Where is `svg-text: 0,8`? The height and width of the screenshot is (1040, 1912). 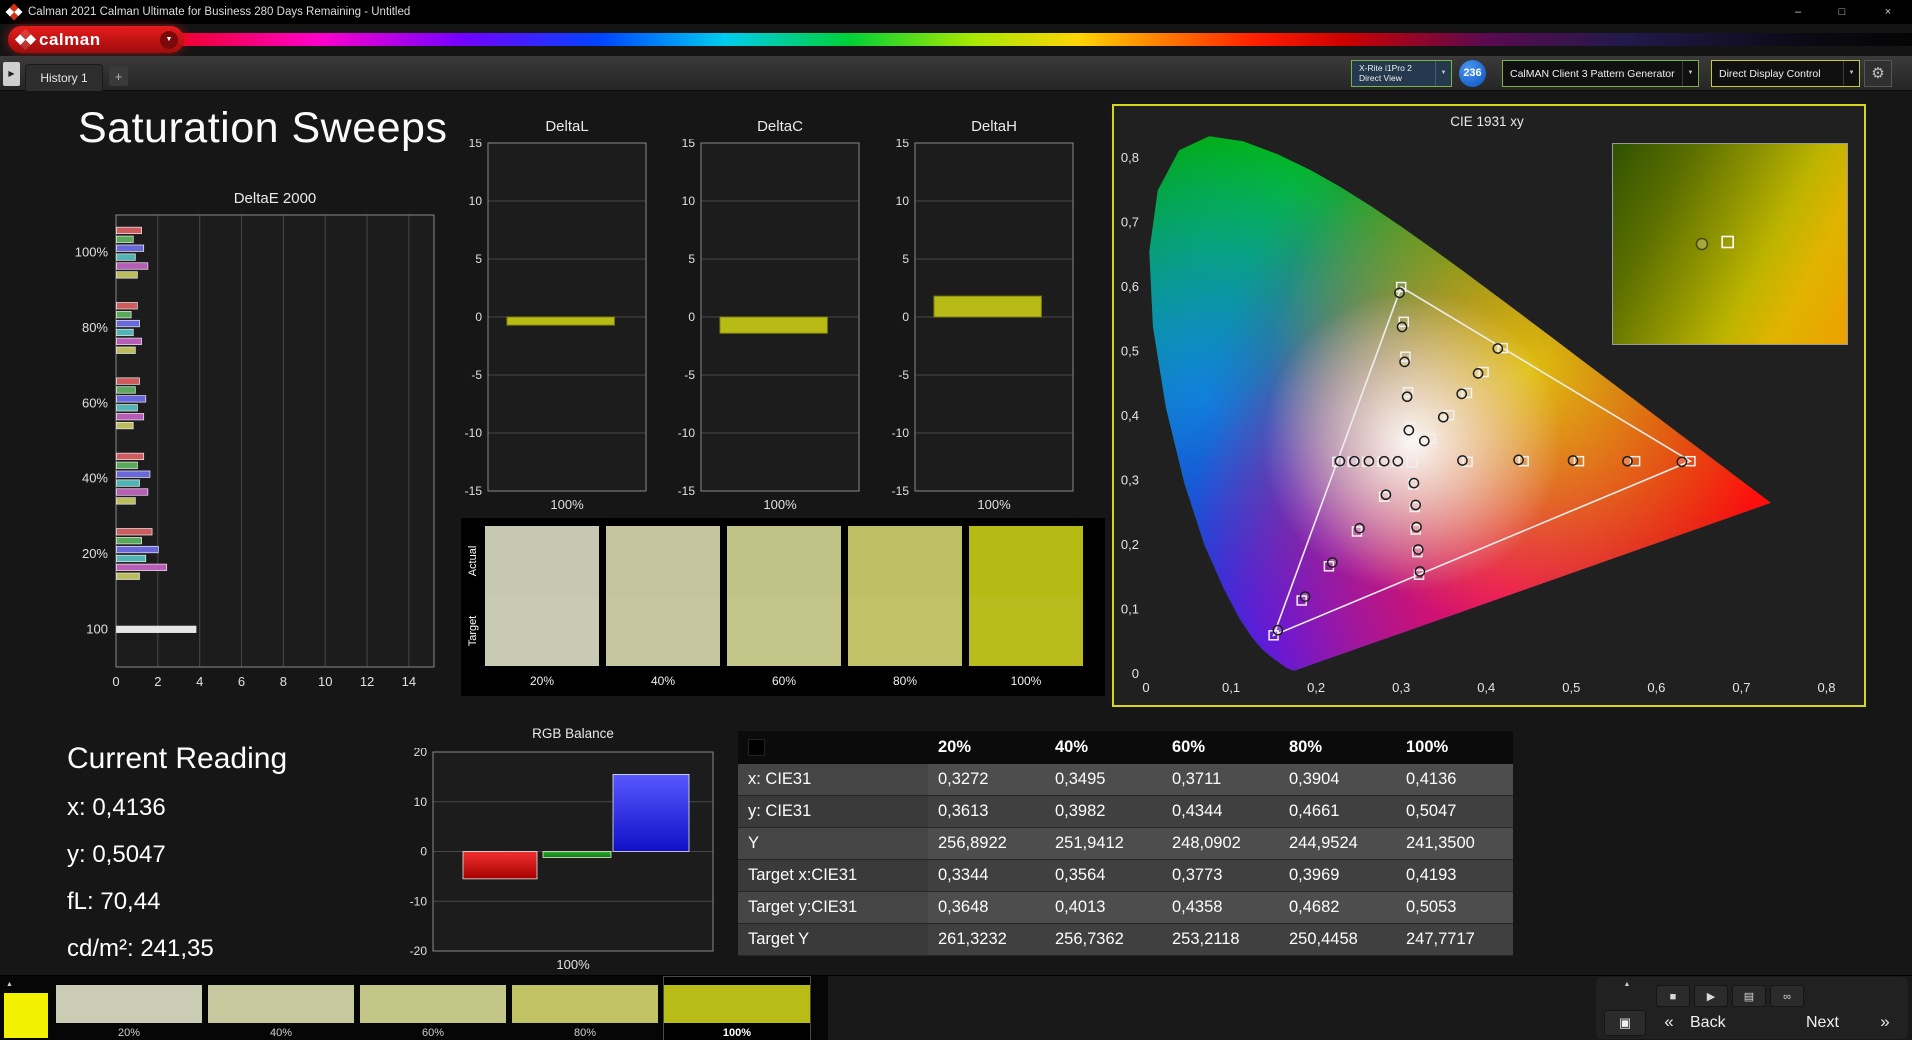
svg-text: 0,8 is located at coordinates (1826, 687).